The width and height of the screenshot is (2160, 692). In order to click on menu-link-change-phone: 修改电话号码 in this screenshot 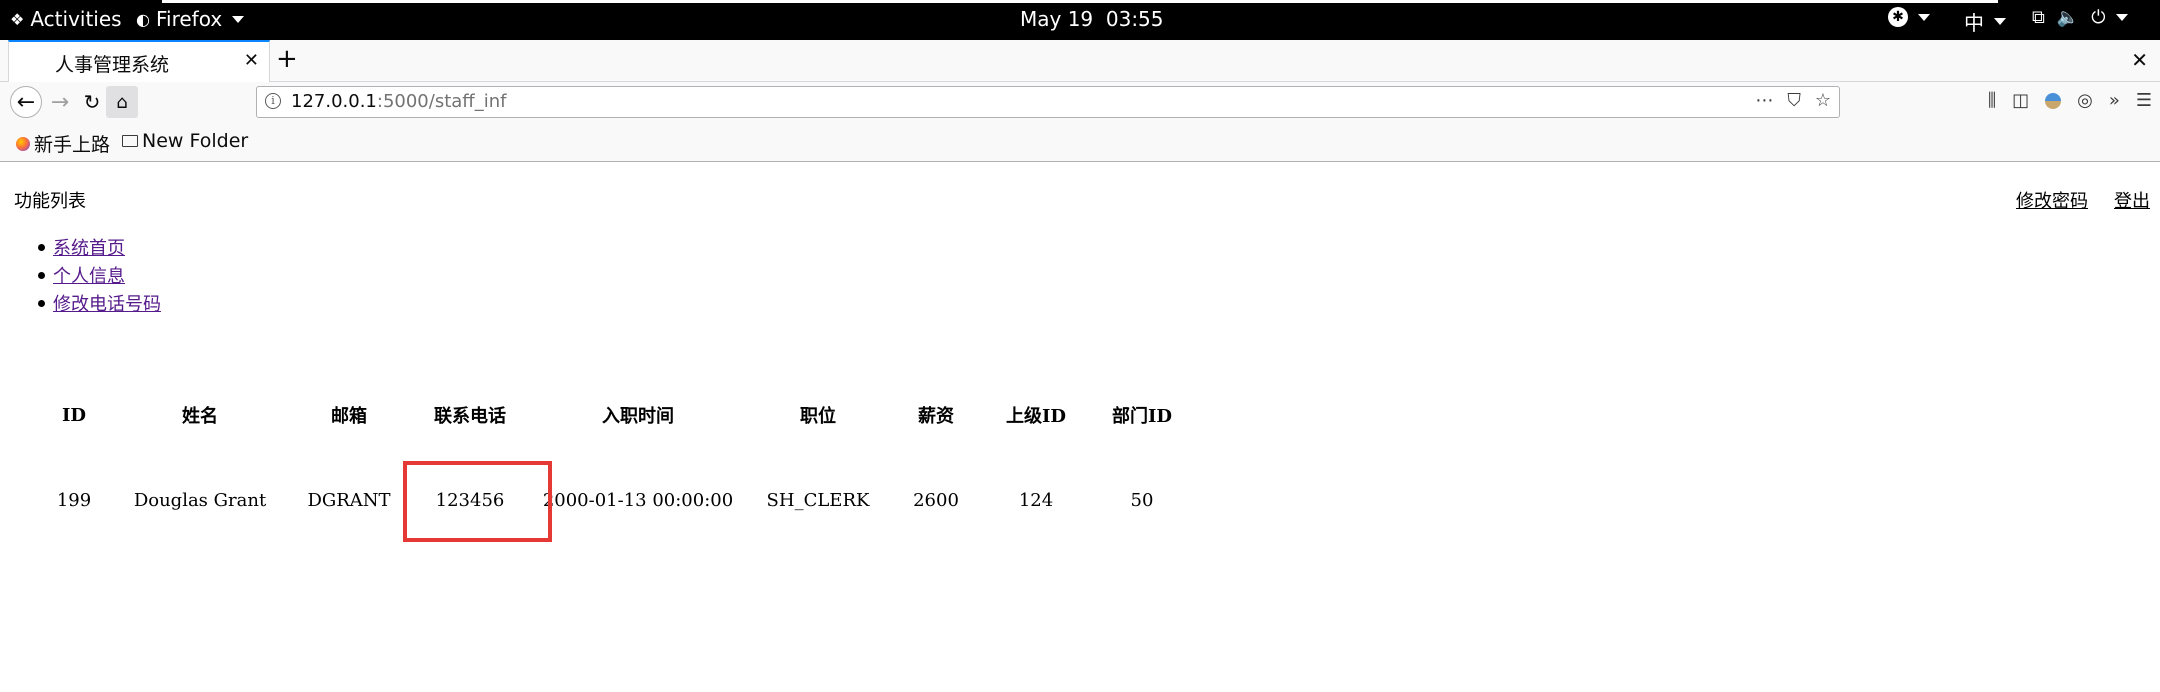, I will do `click(107, 303)`.